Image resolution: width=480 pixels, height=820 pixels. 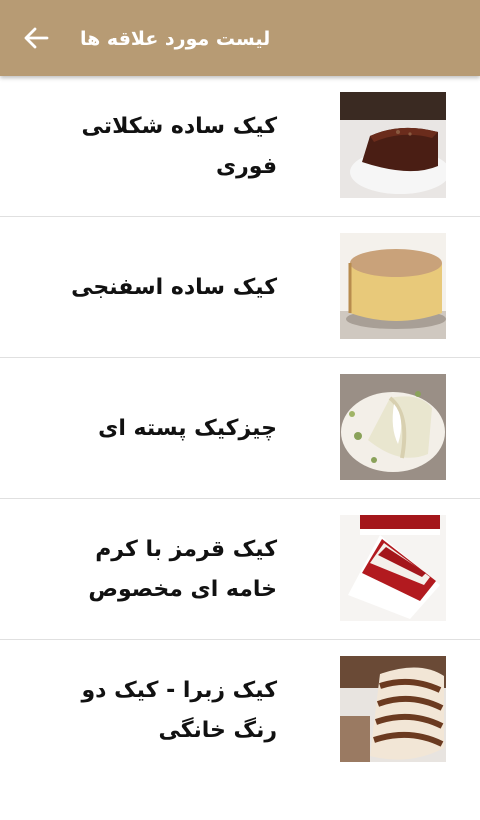 I want to click on arrow-left-icon, so click(x=36, y=38).